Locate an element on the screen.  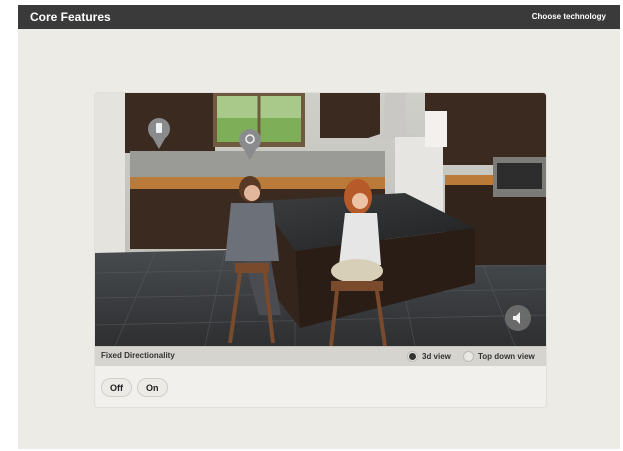
radio-top-down-view is located at coordinates (468, 356).